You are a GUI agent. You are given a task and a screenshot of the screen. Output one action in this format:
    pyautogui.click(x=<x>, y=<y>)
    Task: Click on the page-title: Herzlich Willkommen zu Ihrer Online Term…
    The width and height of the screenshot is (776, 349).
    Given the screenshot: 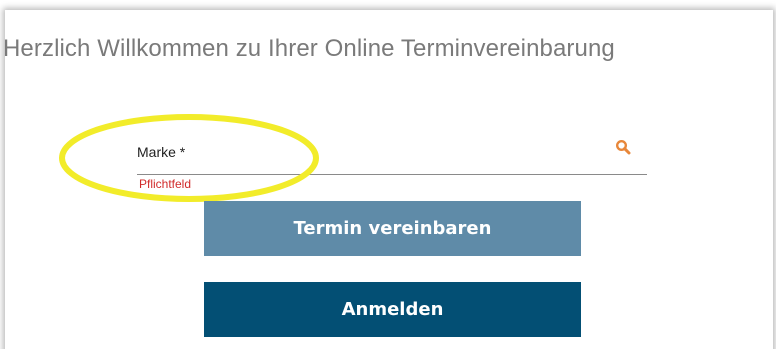 What is the action you would take?
    pyautogui.click(x=309, y=48)
    